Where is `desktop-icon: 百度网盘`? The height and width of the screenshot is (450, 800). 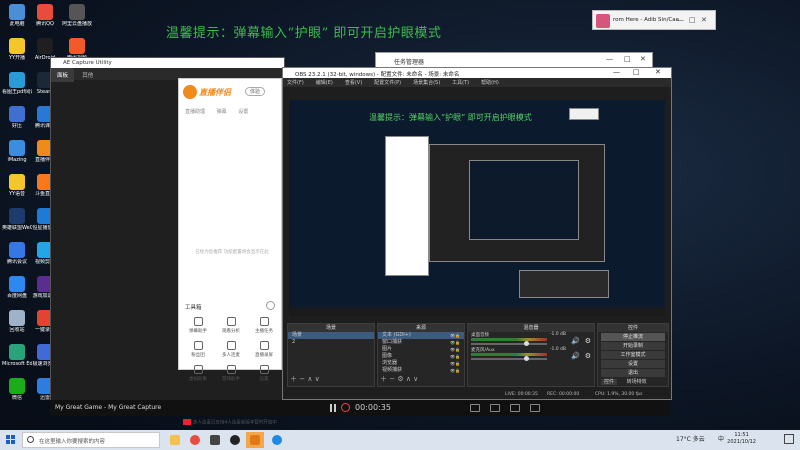 desktop-icon: 百度网盘 is located at coordinates (17, 287).